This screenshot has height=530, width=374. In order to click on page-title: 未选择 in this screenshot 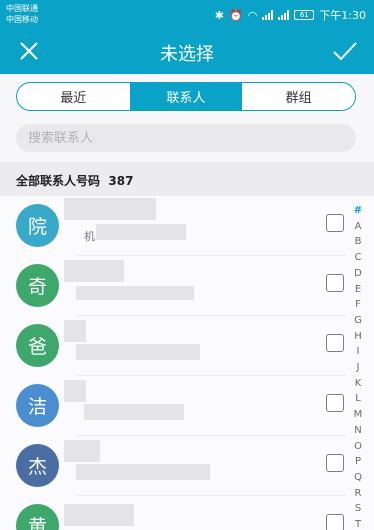, I will do `click(187, 54)`.